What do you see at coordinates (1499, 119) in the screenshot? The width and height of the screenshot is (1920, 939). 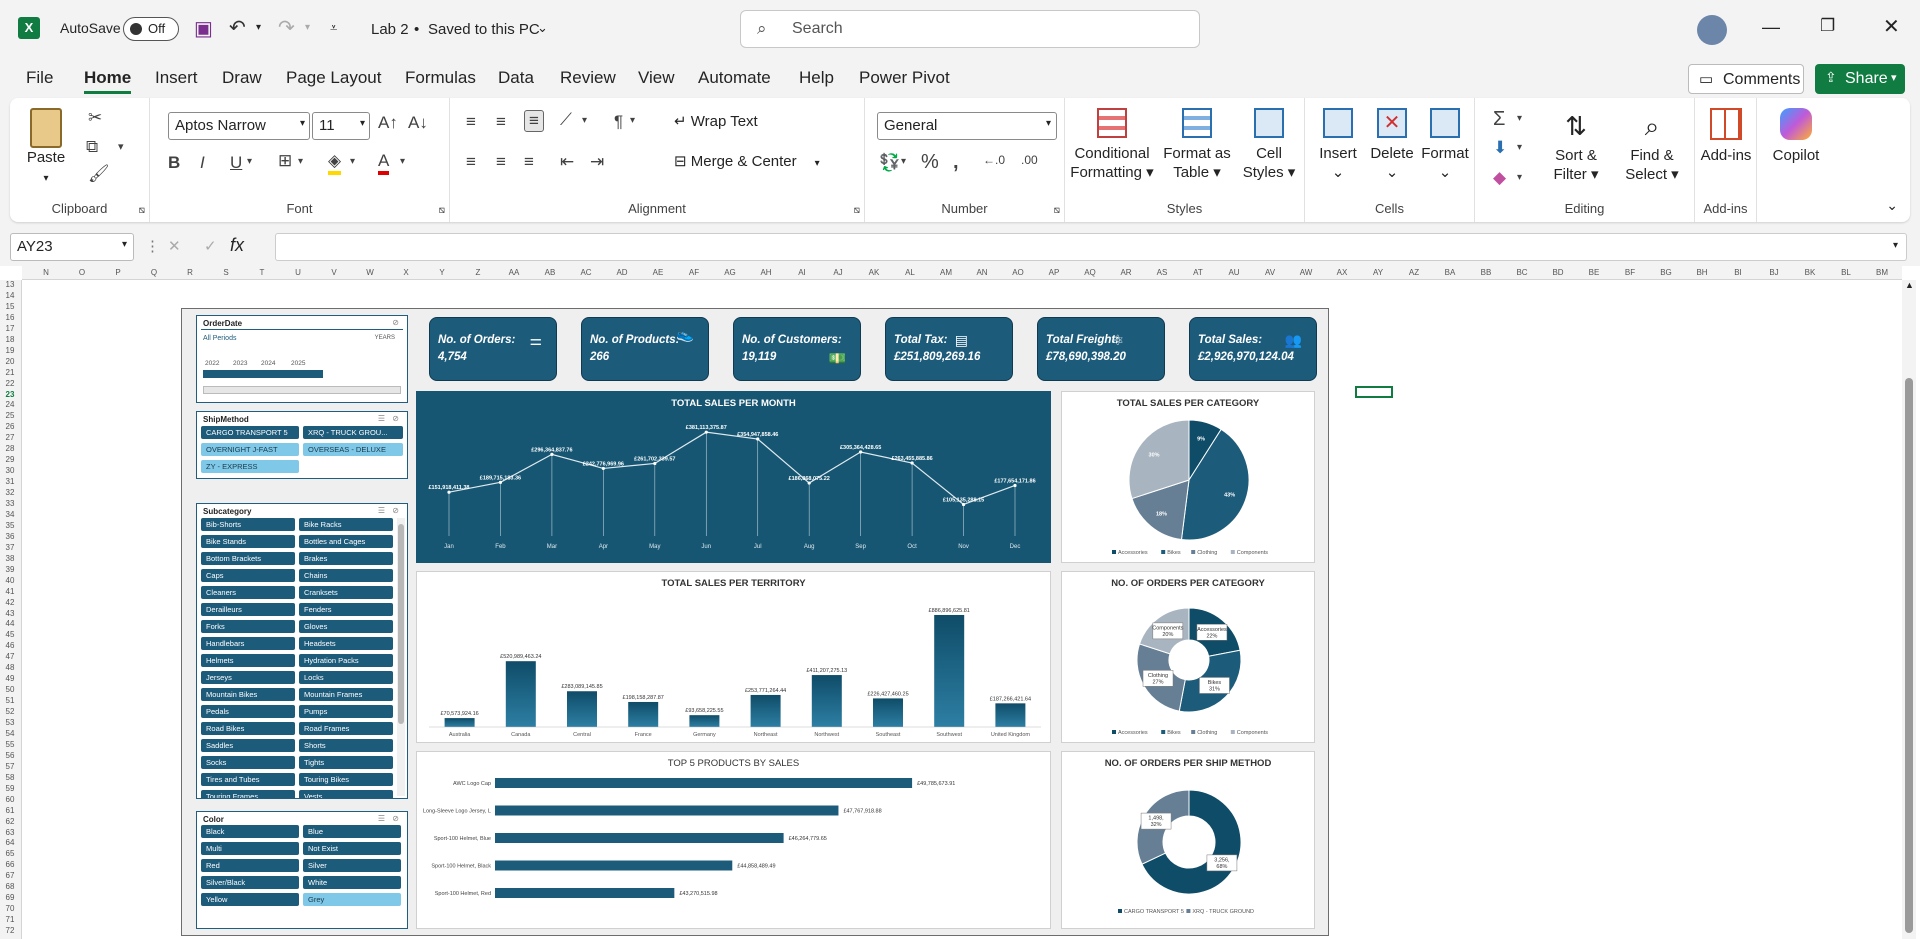 I see `autosum-icon: Σ` at bounding box center [1499, 119].